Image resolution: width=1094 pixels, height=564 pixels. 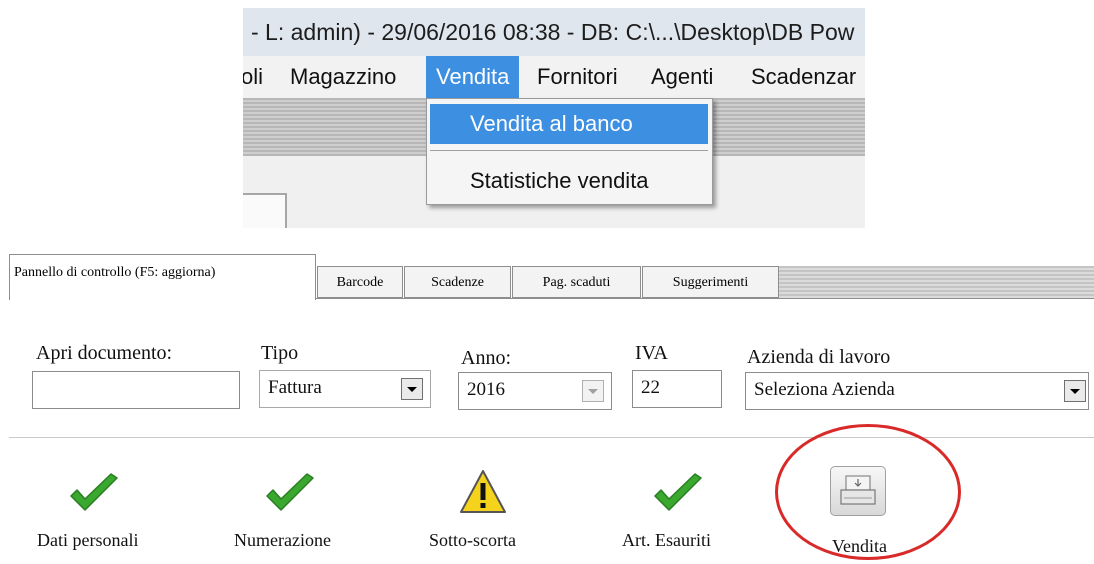 I want to click on anno-dropdown-button, so click(x=593, y=391).